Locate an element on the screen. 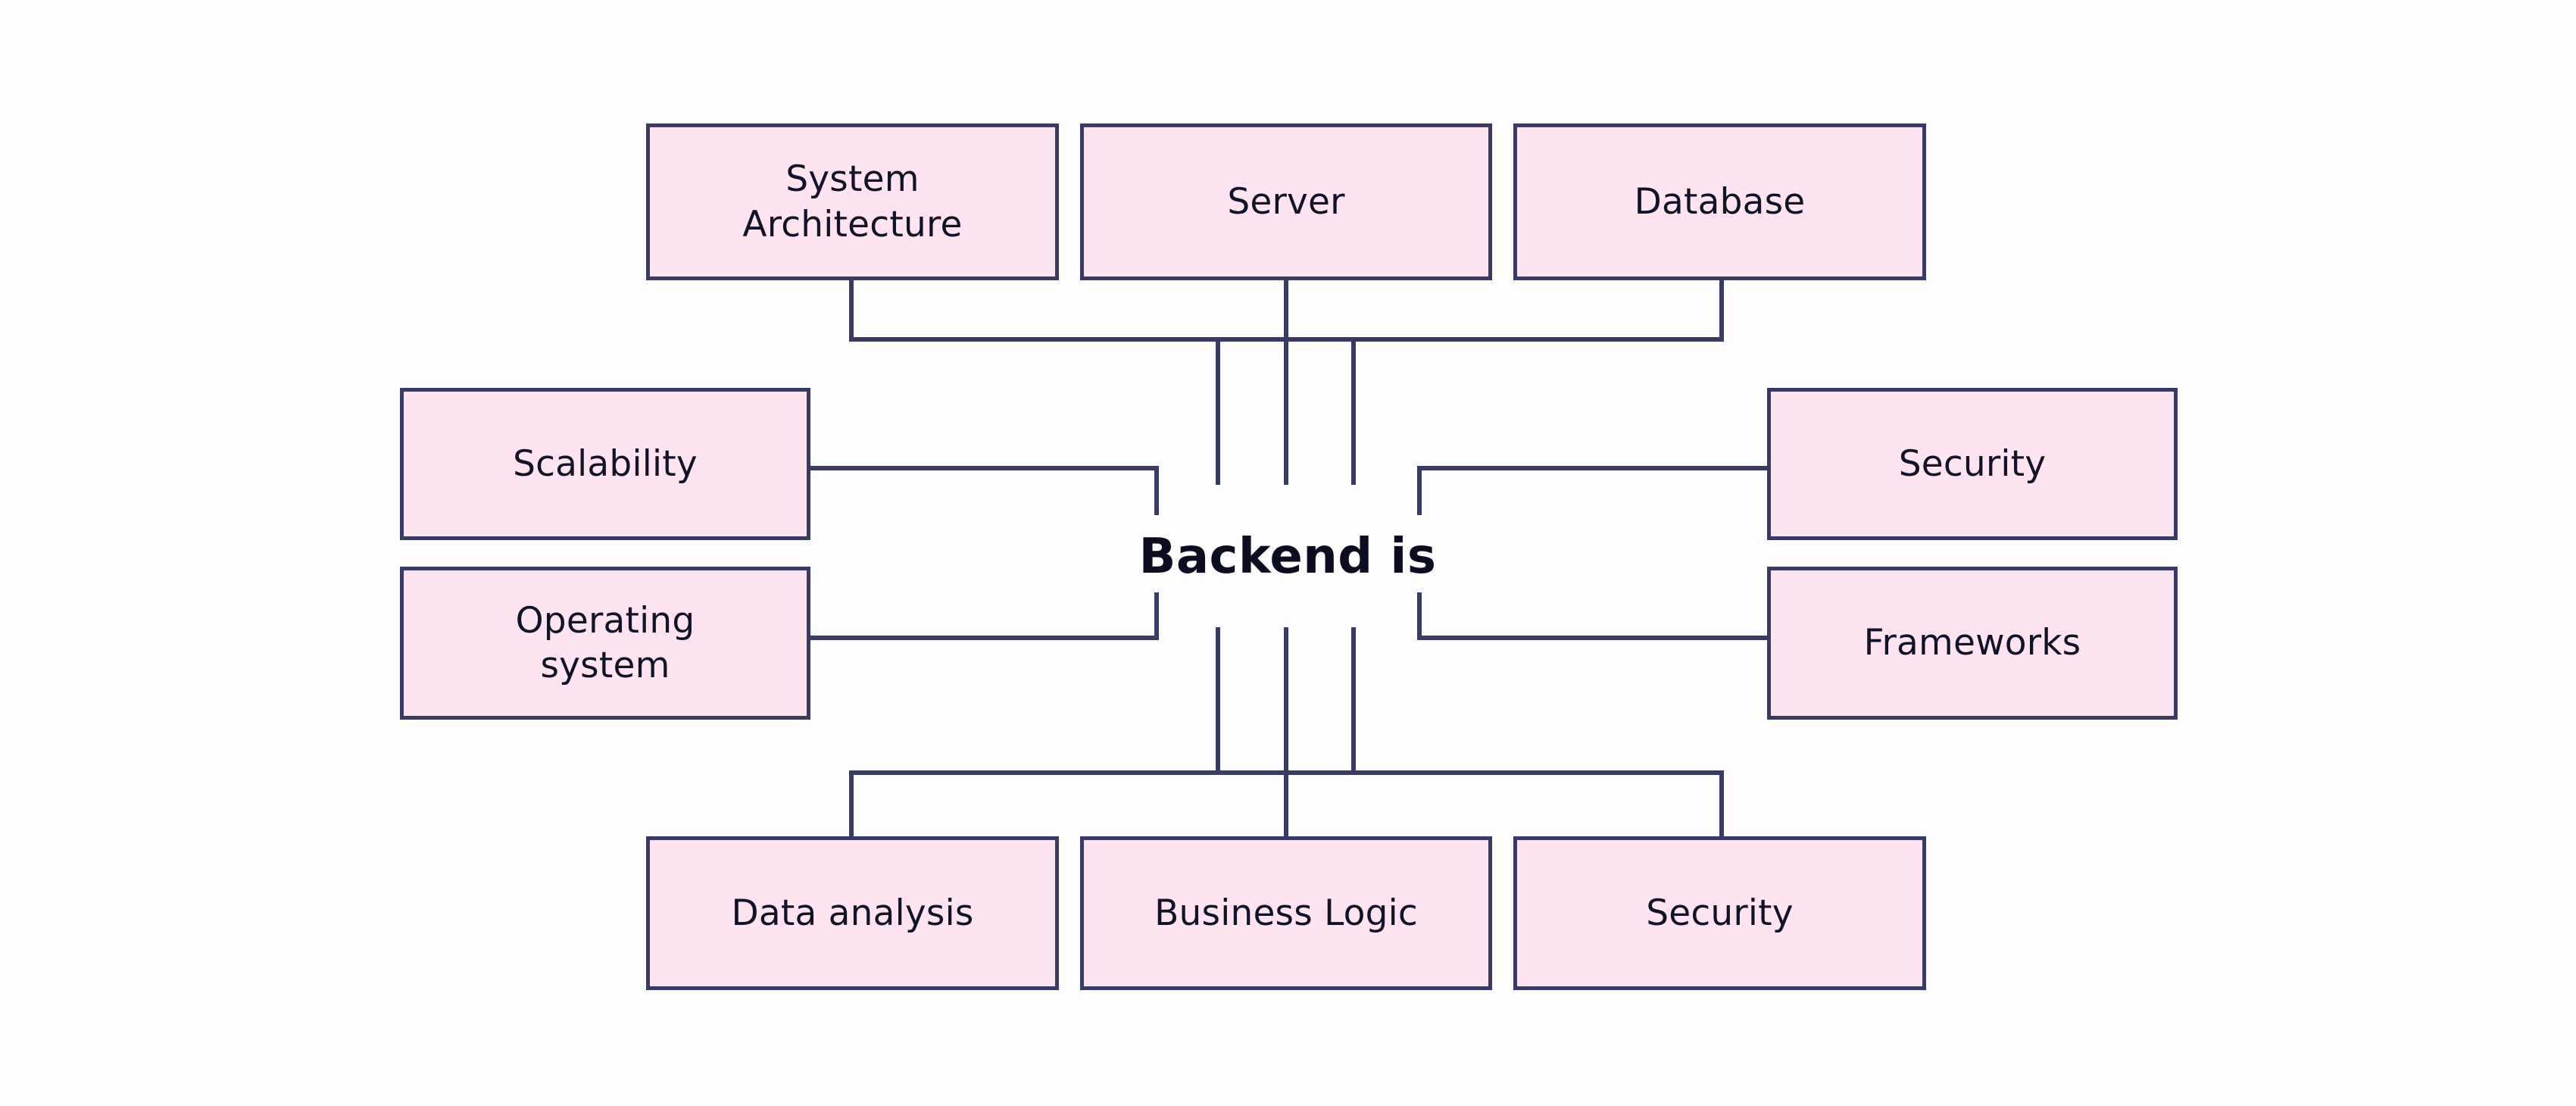 The width and height of the screenshot is (2576, 1106). node-label: Data analysis is located at coordinates (853, 913).